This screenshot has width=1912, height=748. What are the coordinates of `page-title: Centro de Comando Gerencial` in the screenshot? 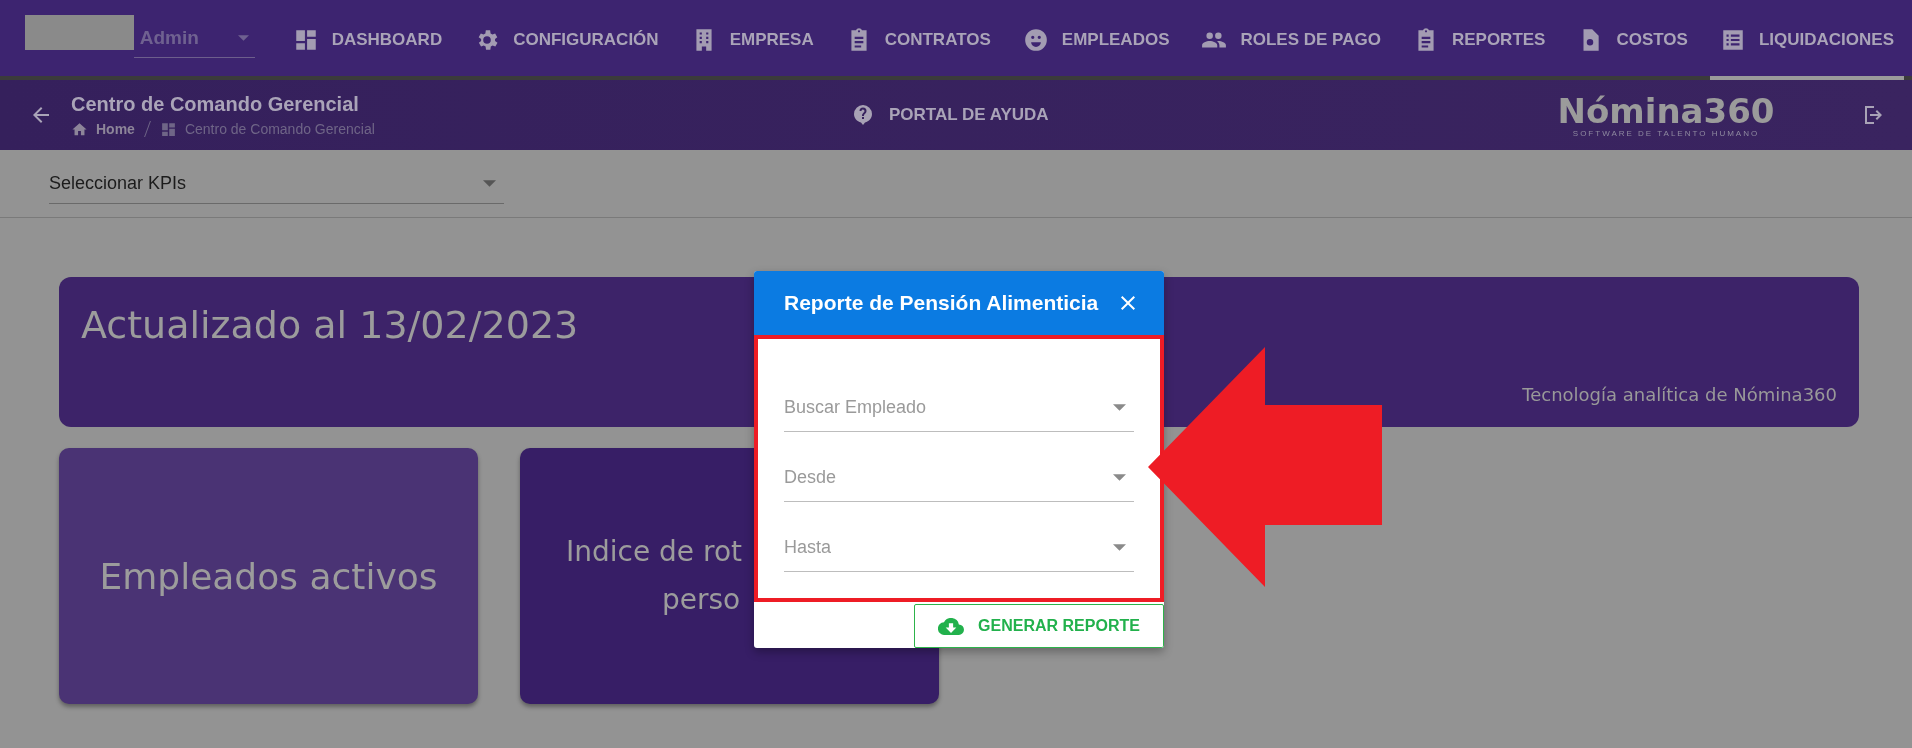 It's located at (215, 104).